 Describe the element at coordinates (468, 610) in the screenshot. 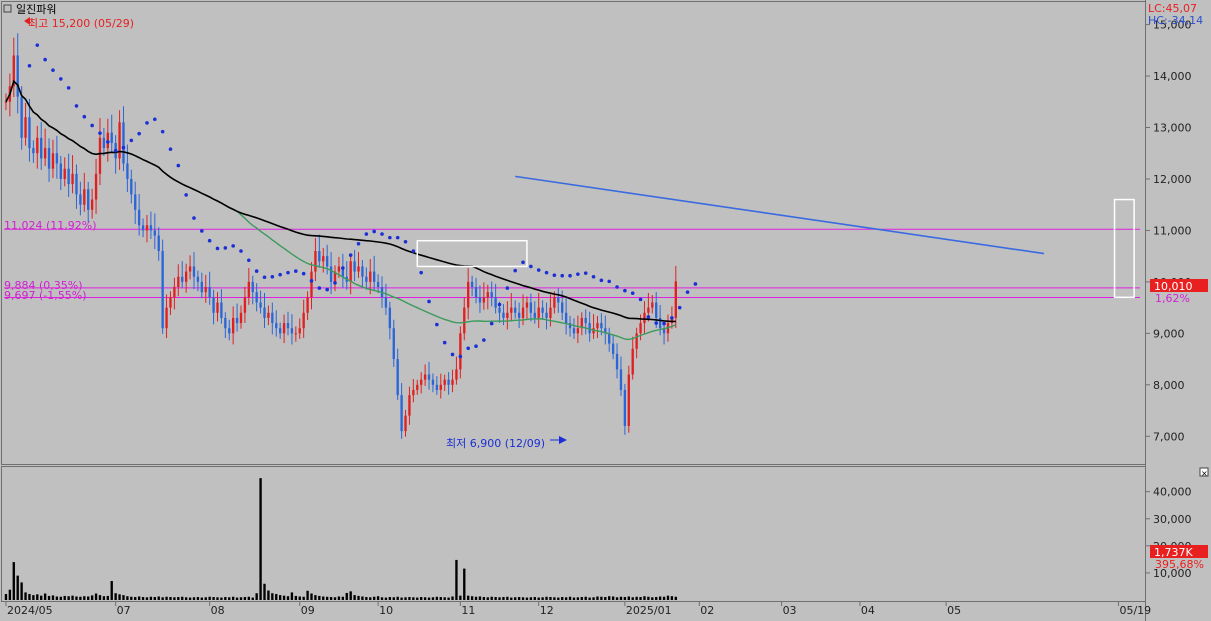

I see `month-label: 11` at that location.